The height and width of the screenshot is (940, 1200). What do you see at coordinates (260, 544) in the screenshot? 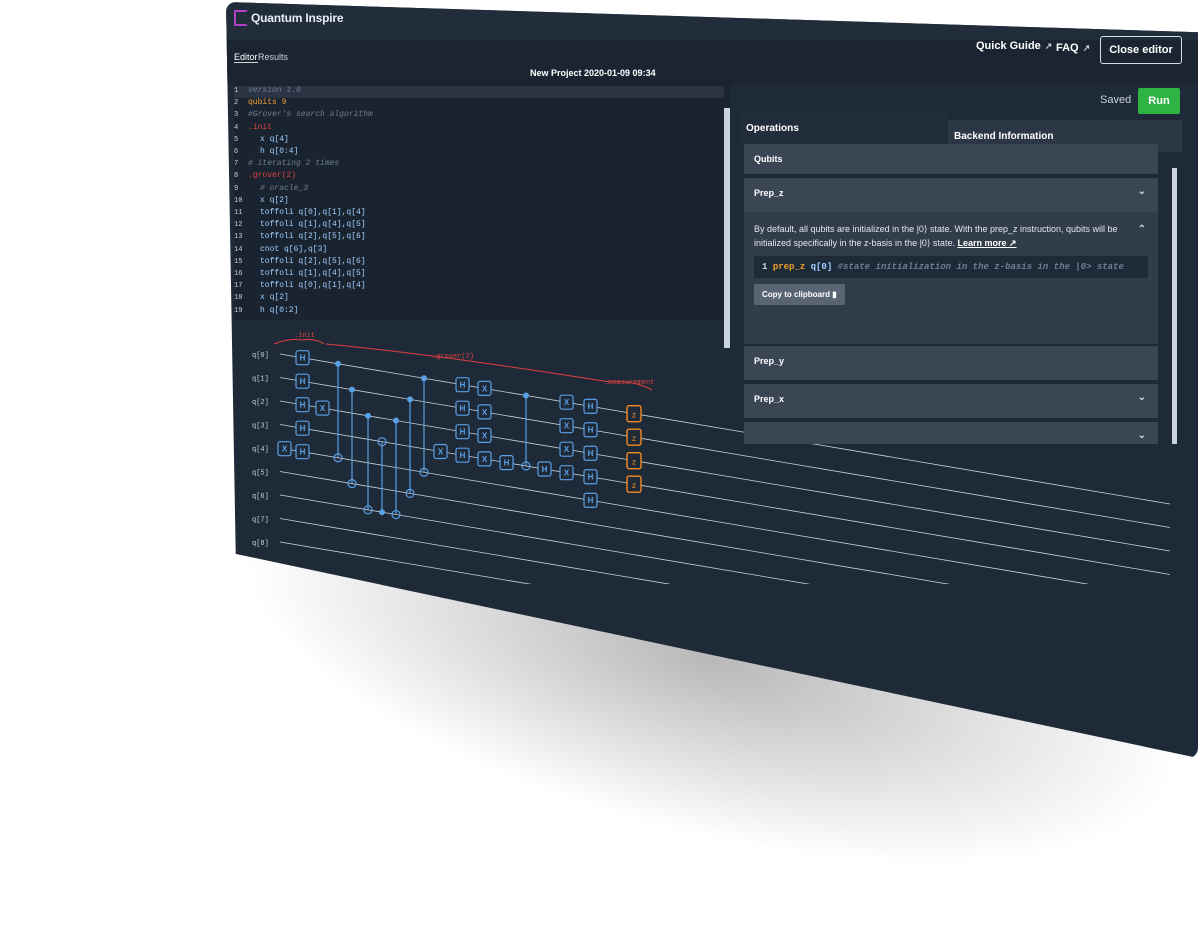
I see `qubit-label: q[8]` at bounding box center [260, 544].